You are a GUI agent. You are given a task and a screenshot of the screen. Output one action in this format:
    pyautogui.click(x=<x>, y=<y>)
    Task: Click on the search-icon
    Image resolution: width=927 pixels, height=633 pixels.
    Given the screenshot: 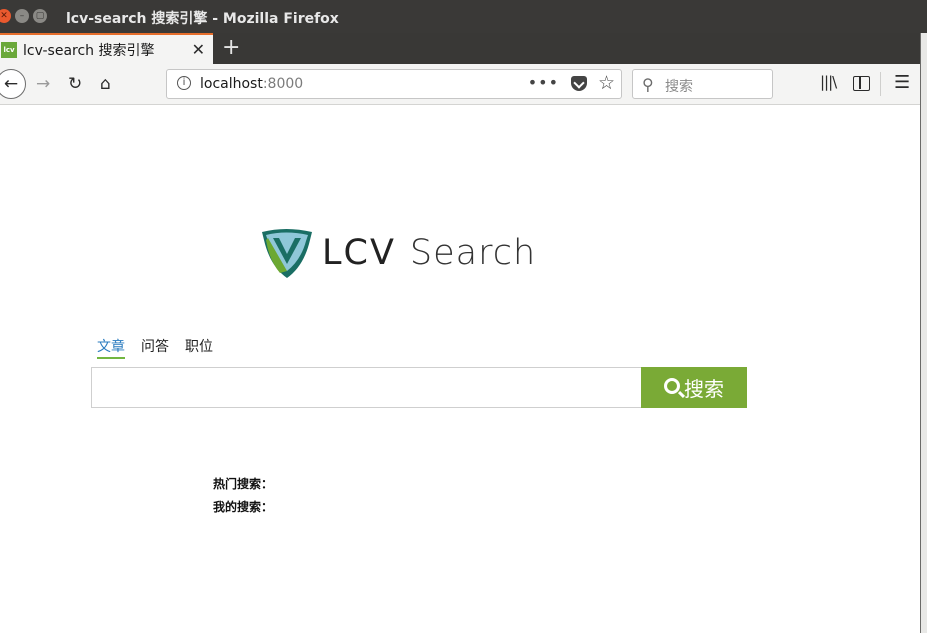 What is the action you would take?
    pyautogui.click(x=672, y=386)
    